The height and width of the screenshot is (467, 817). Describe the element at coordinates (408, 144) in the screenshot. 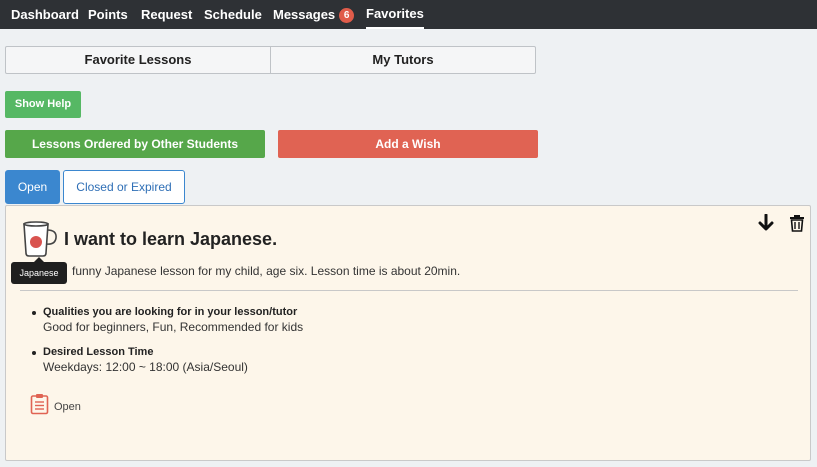

I see `add-wish-button: Add a Wish` at that location.